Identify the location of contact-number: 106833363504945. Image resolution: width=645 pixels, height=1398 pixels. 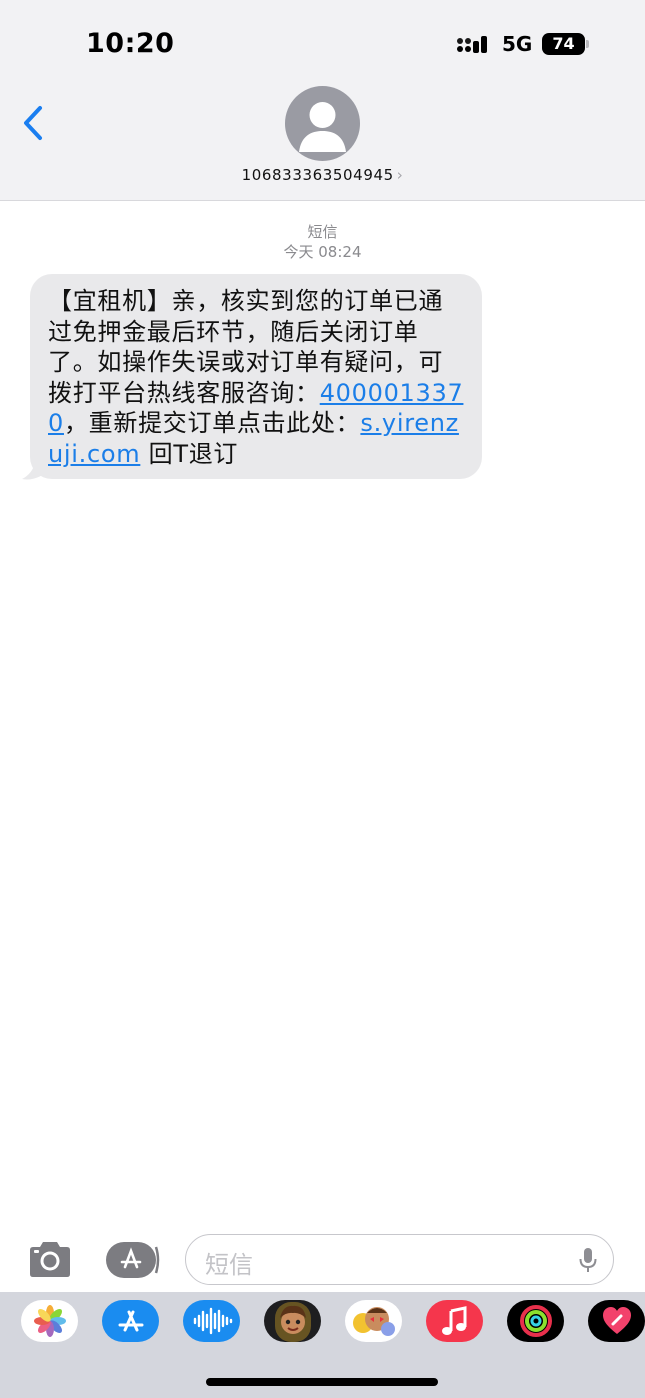
(317, 175).